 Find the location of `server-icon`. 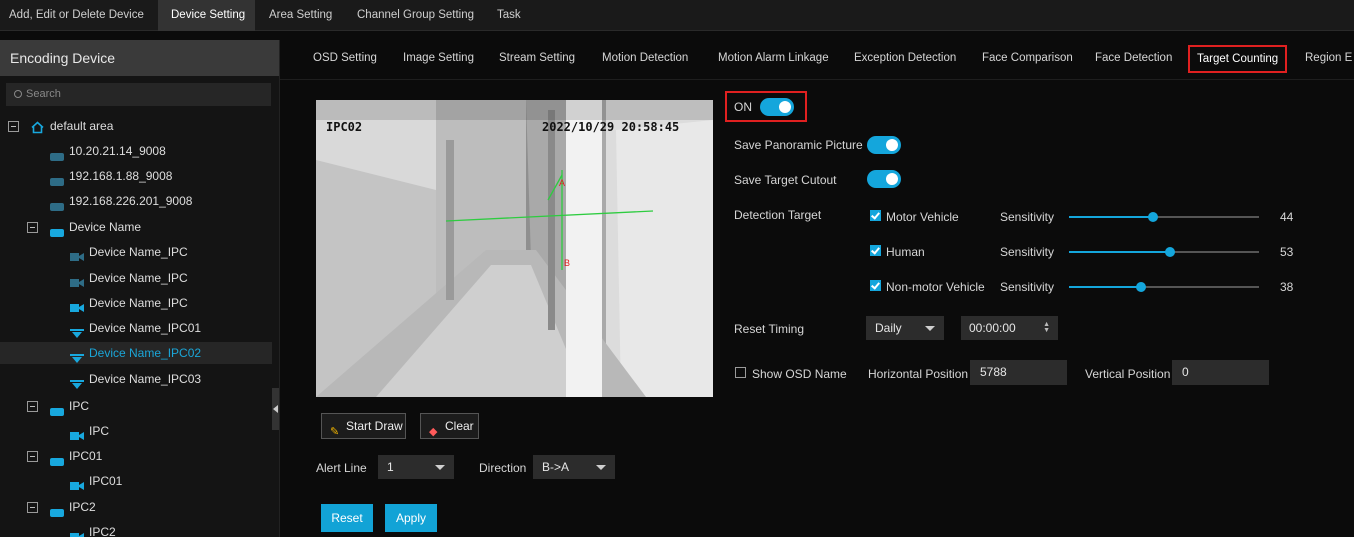

server-icon is located at coordinates (57, 178).